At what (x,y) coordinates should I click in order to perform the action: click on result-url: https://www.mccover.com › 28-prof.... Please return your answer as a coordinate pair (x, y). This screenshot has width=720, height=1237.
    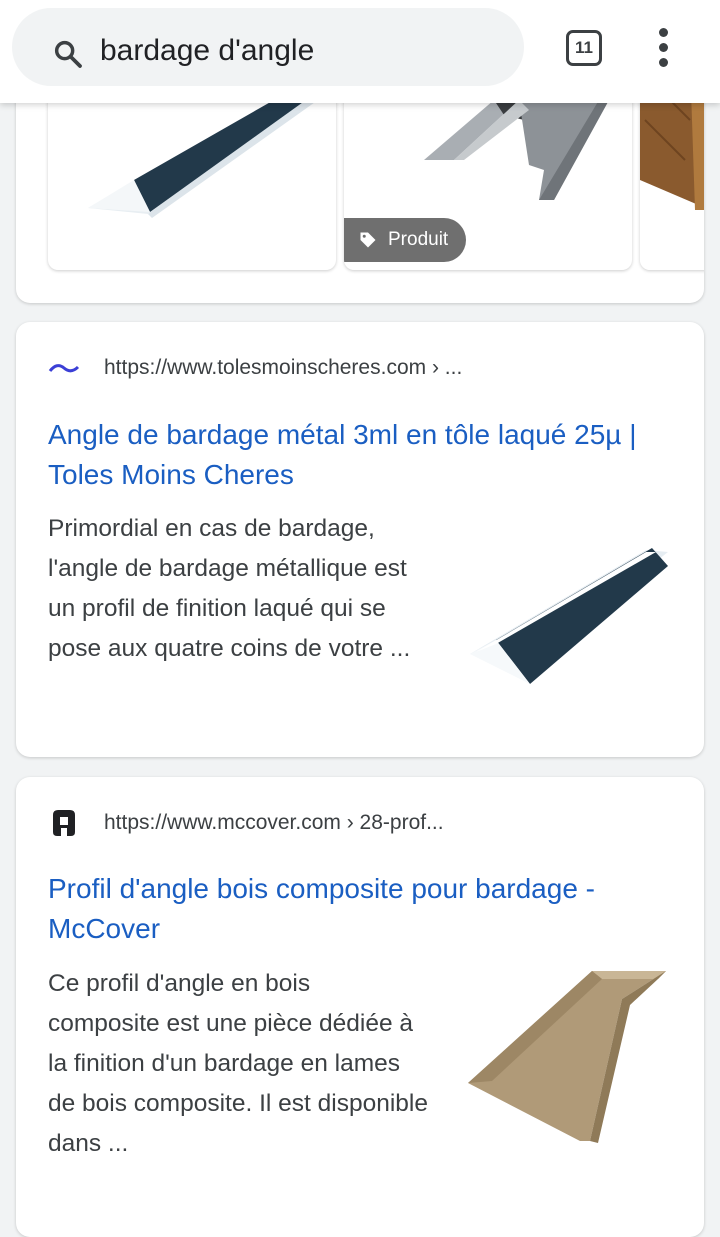
    Looking at the image, I should click on (274, 822).